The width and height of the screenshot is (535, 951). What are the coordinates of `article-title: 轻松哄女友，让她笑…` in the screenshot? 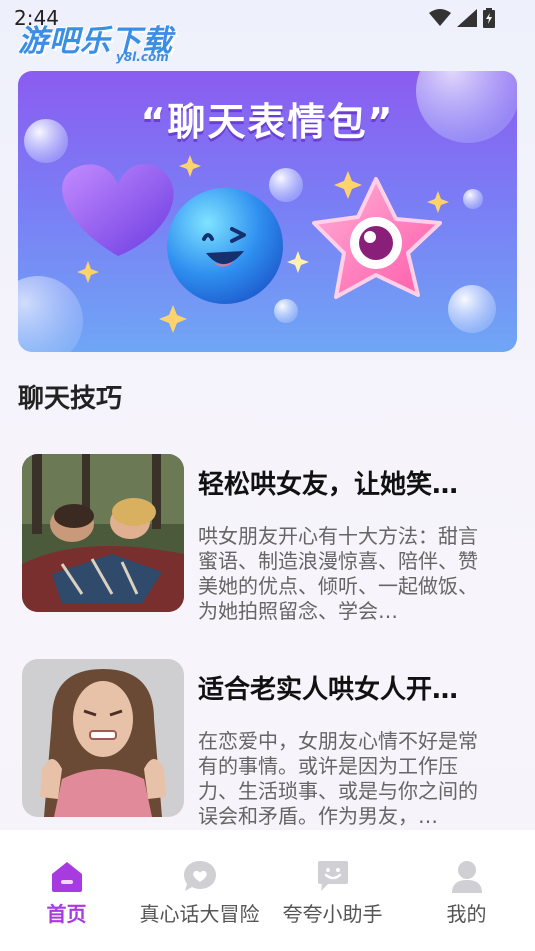 It's located at (328, 485).